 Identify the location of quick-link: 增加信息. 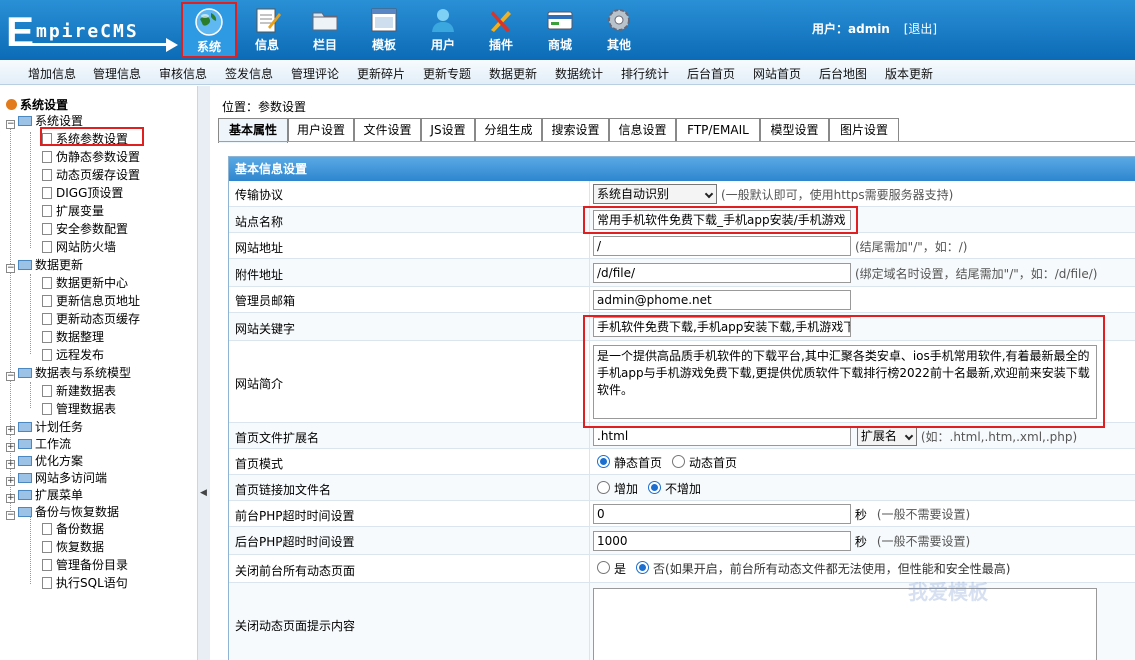
(52, 73).